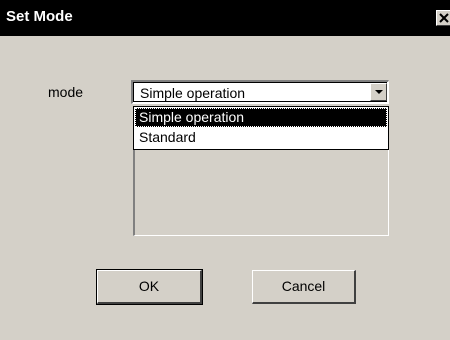 The image size is (450, 340). I want to click on ok-button: OK, so click(149, 287).